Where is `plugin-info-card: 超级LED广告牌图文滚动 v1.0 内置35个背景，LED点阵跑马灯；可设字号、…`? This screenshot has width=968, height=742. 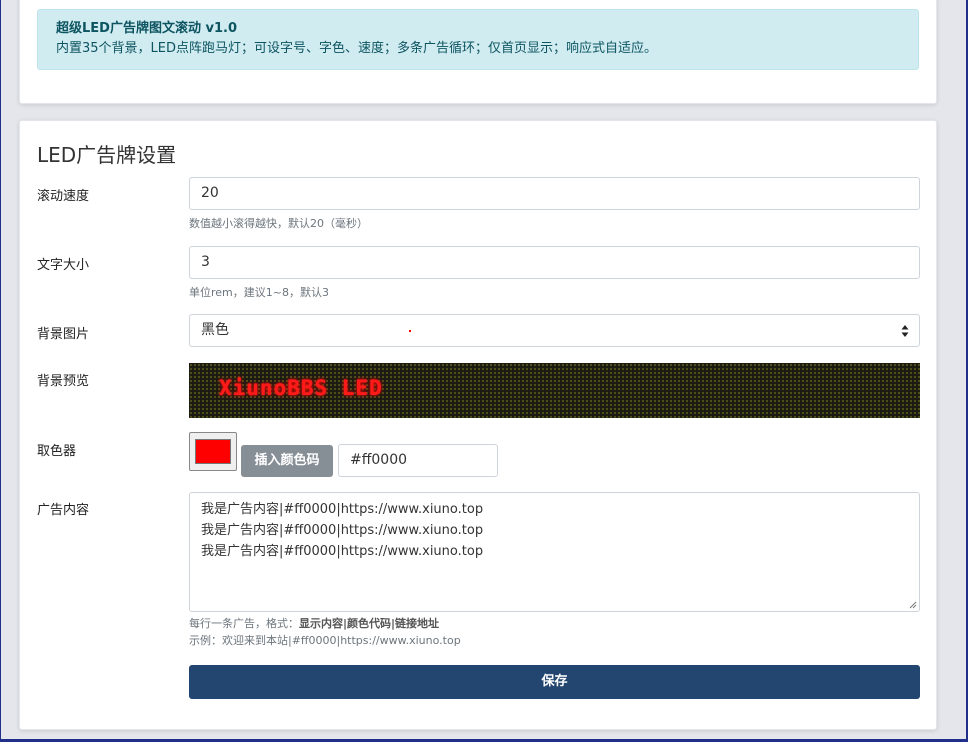
plugin-info-card: 超级LED广告牌图文滚动 v1.0 内置35个背景，LED点阵跑马灯；可设字号、… is located at coordinates (478, 52).